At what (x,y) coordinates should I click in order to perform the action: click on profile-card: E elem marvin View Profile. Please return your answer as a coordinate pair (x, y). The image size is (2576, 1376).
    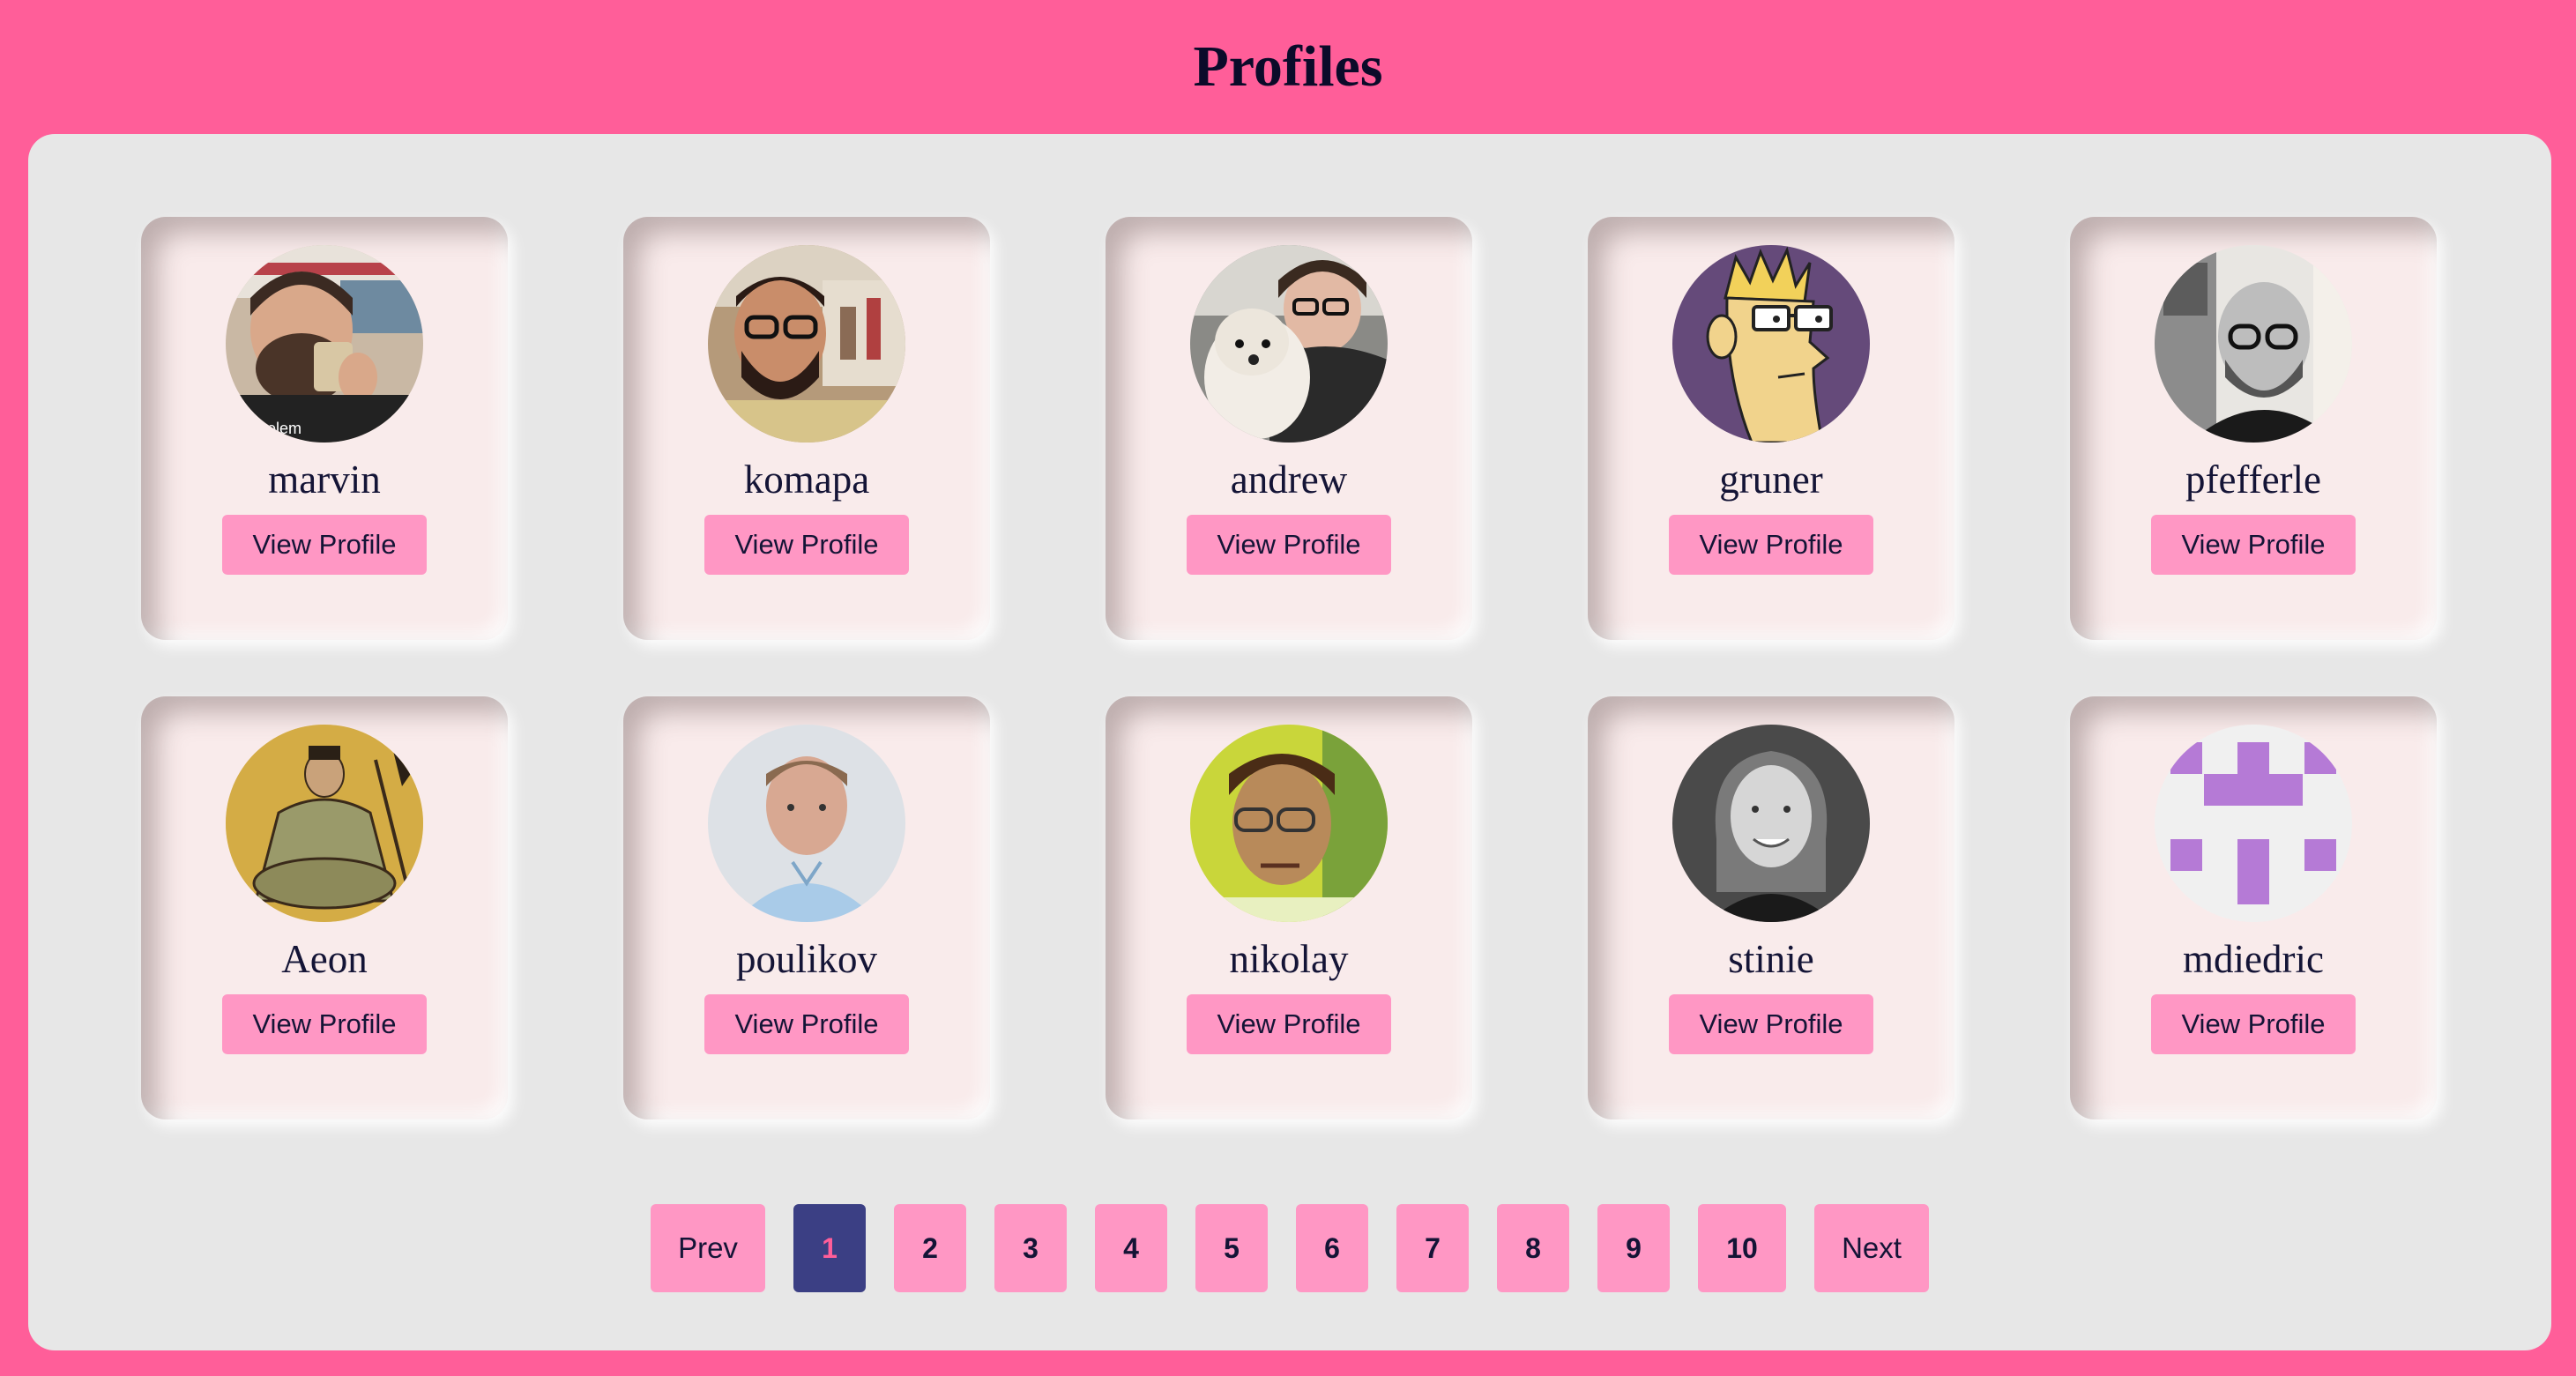
    Looking at the image, I should click on (324, 429).